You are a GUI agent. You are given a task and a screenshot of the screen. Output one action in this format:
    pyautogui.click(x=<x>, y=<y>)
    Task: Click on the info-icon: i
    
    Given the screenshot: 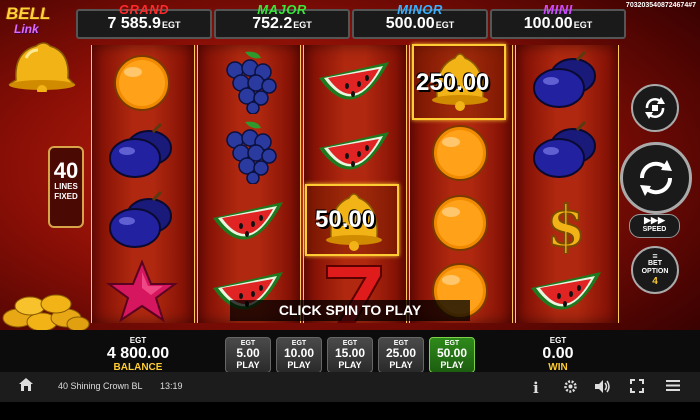 What is the action you would take?
    pyautogui.click(x=536, y=388)
    